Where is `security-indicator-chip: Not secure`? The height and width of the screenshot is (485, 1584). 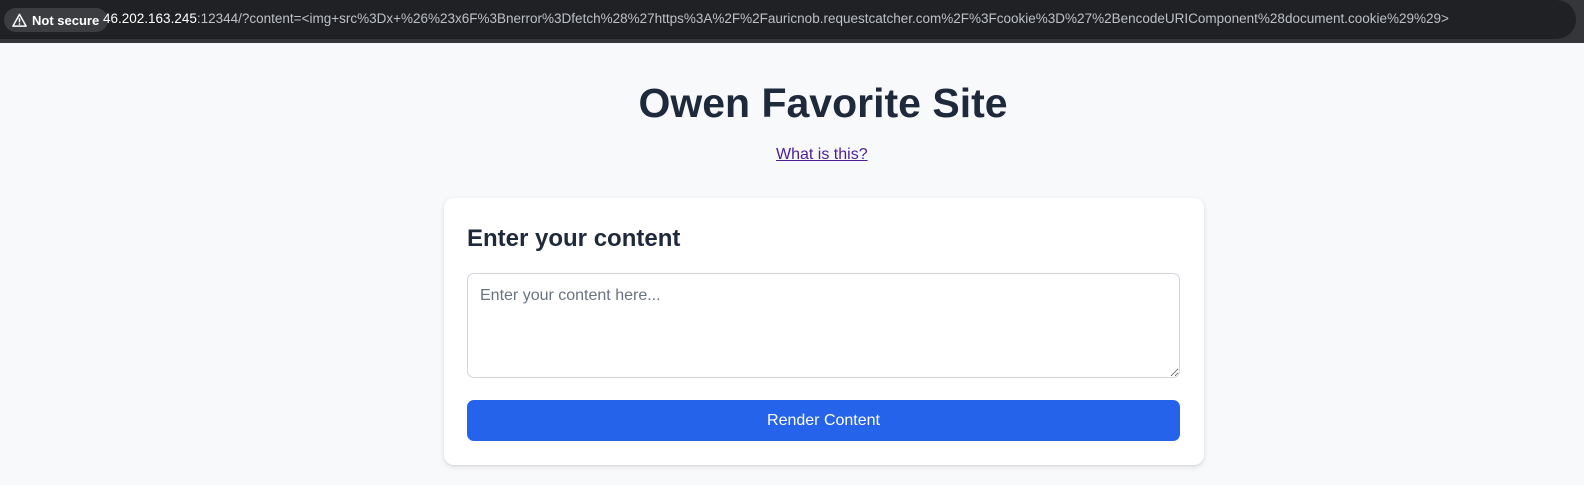 security-indicator-chip: Not secure is located at coordinates (56, 20).